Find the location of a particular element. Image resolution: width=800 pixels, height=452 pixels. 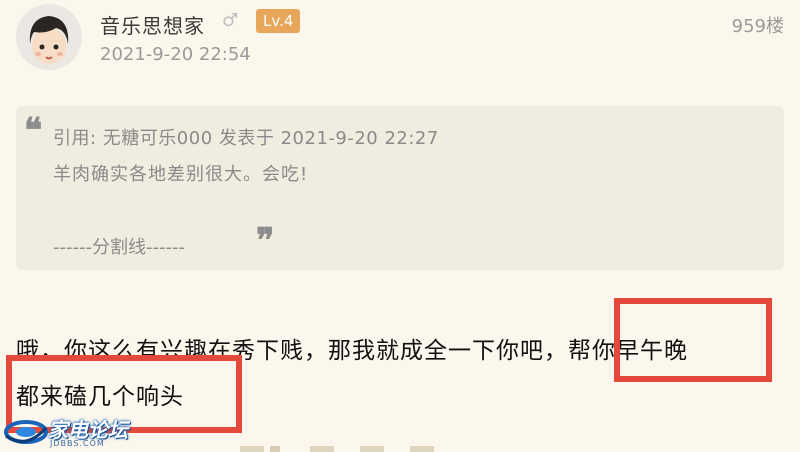

next-toolbar-peek is located at coordinates (337, 449).